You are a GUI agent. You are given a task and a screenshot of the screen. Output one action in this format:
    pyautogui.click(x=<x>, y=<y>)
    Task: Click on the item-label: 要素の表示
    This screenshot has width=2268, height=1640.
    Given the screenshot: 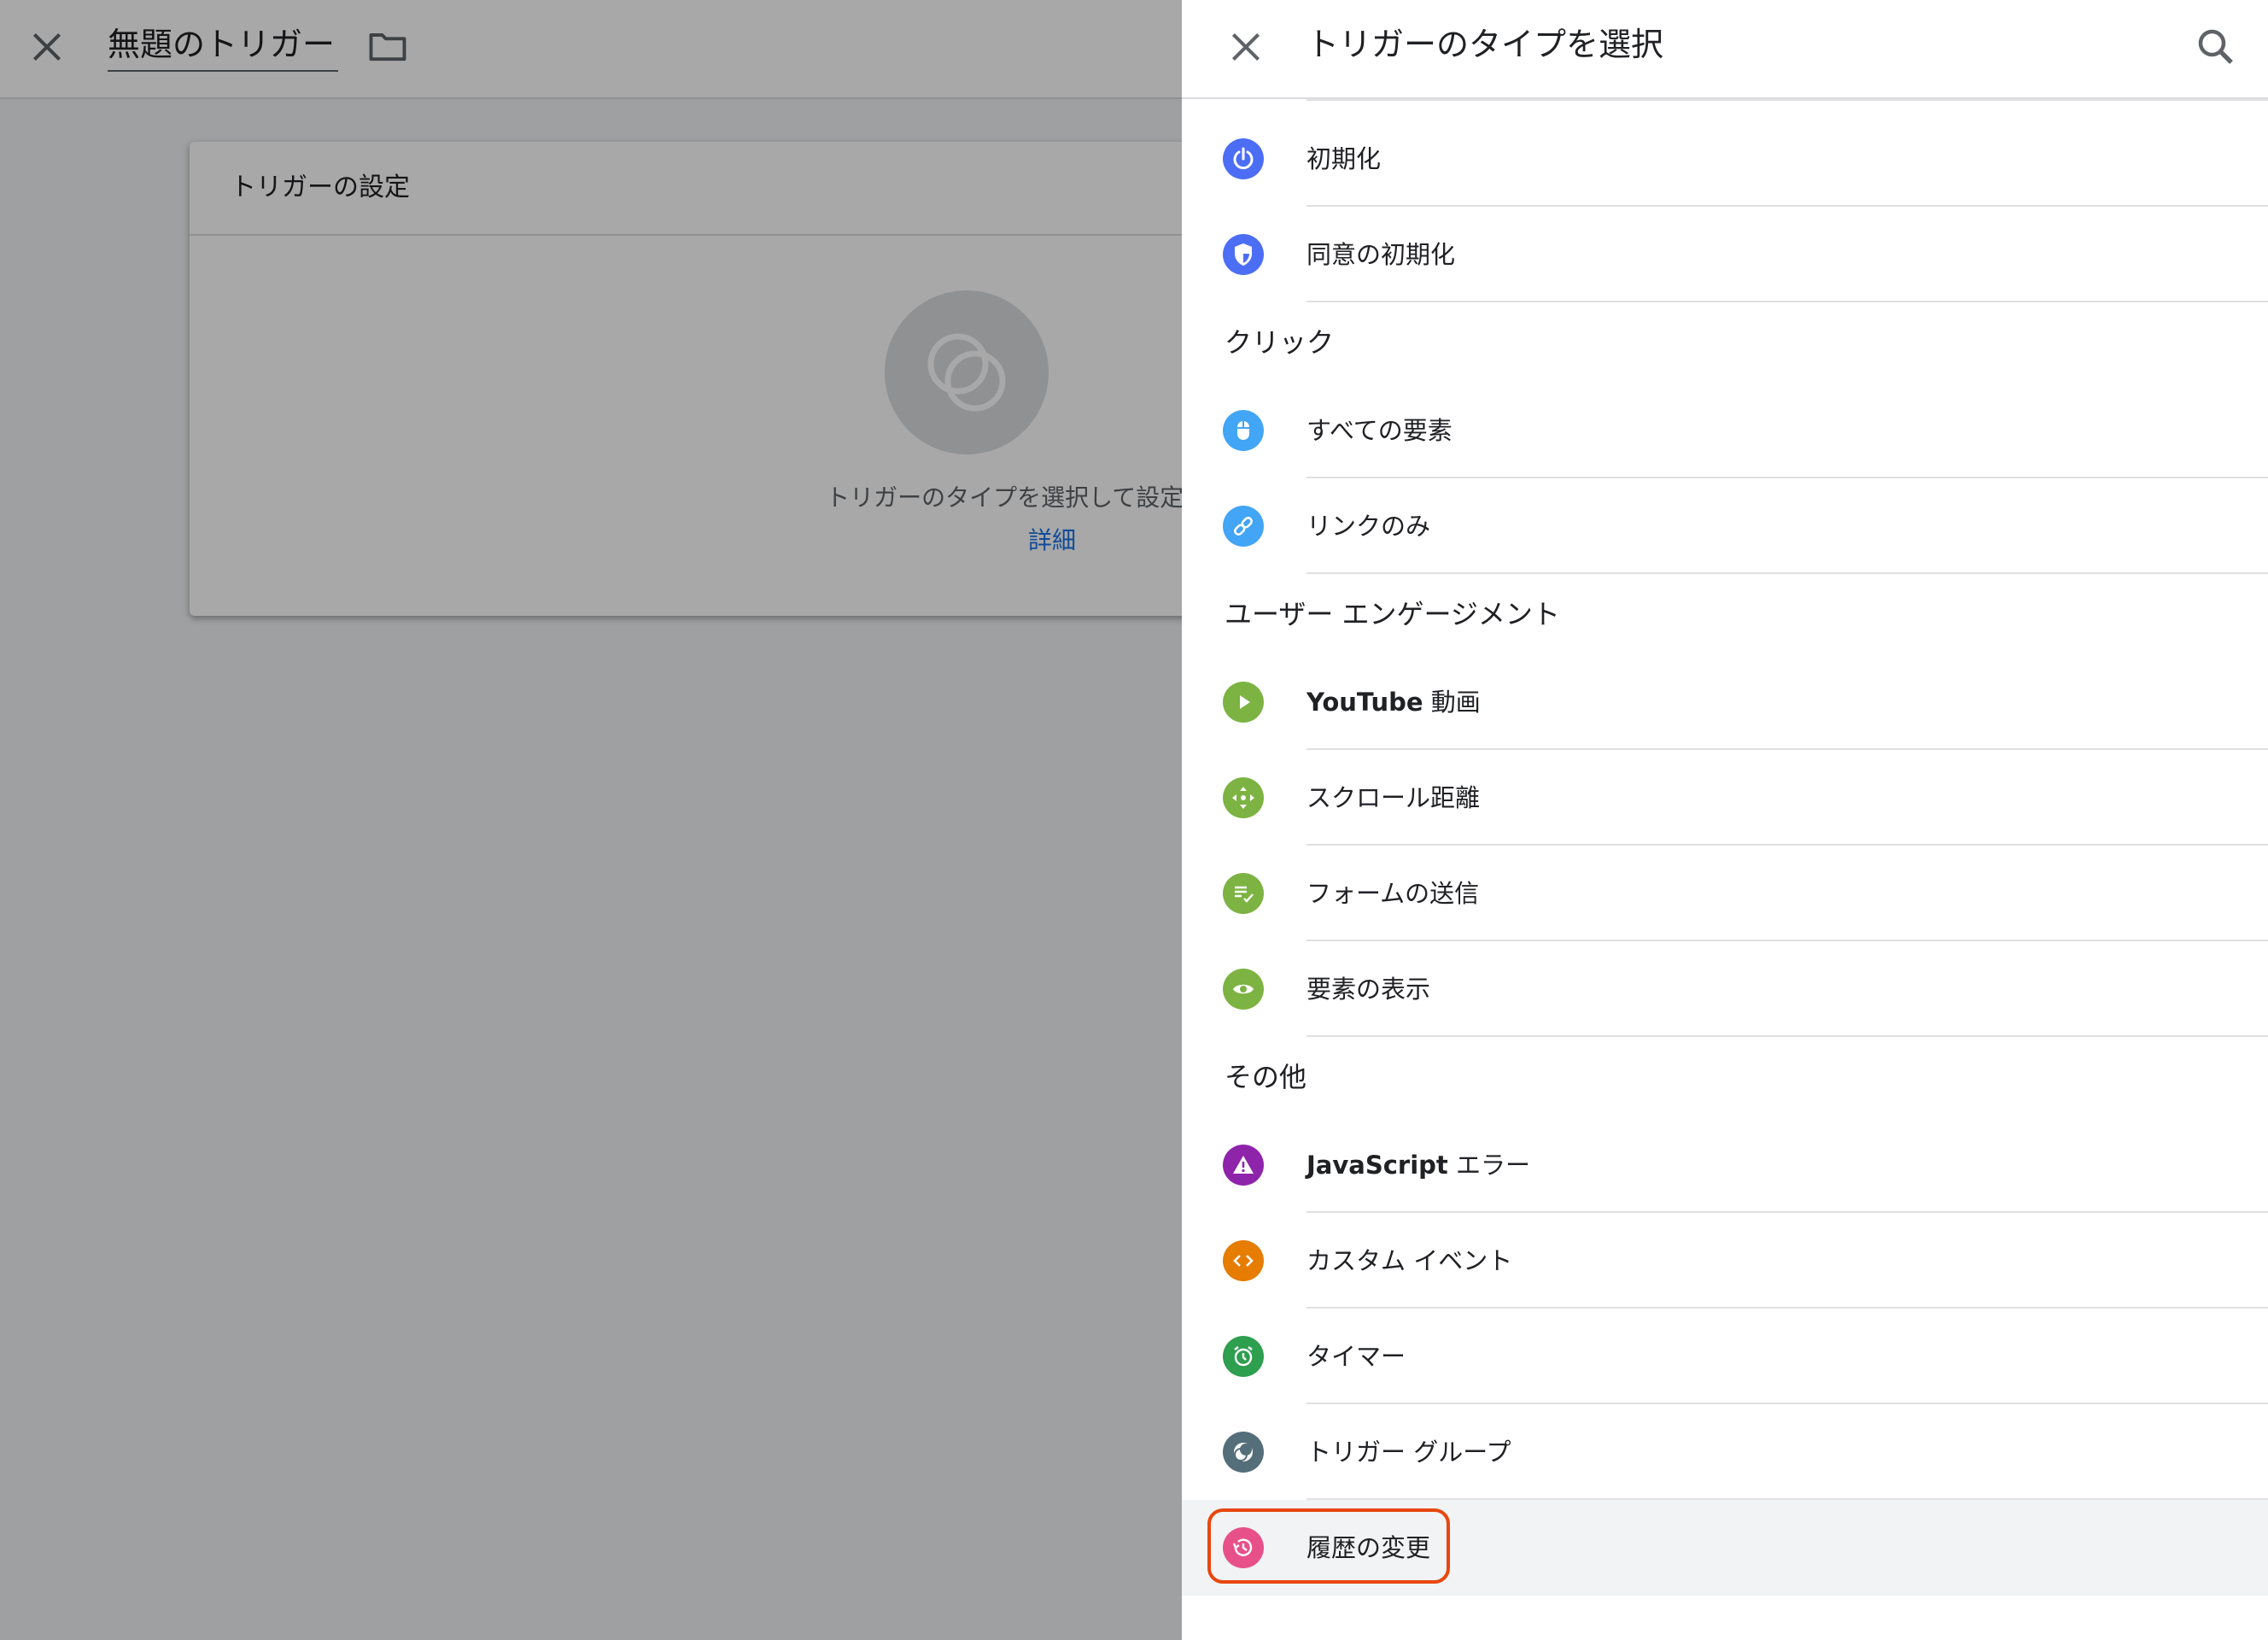 What is the action you would take?
    pyautogui.click(x=1368, y=989)
    